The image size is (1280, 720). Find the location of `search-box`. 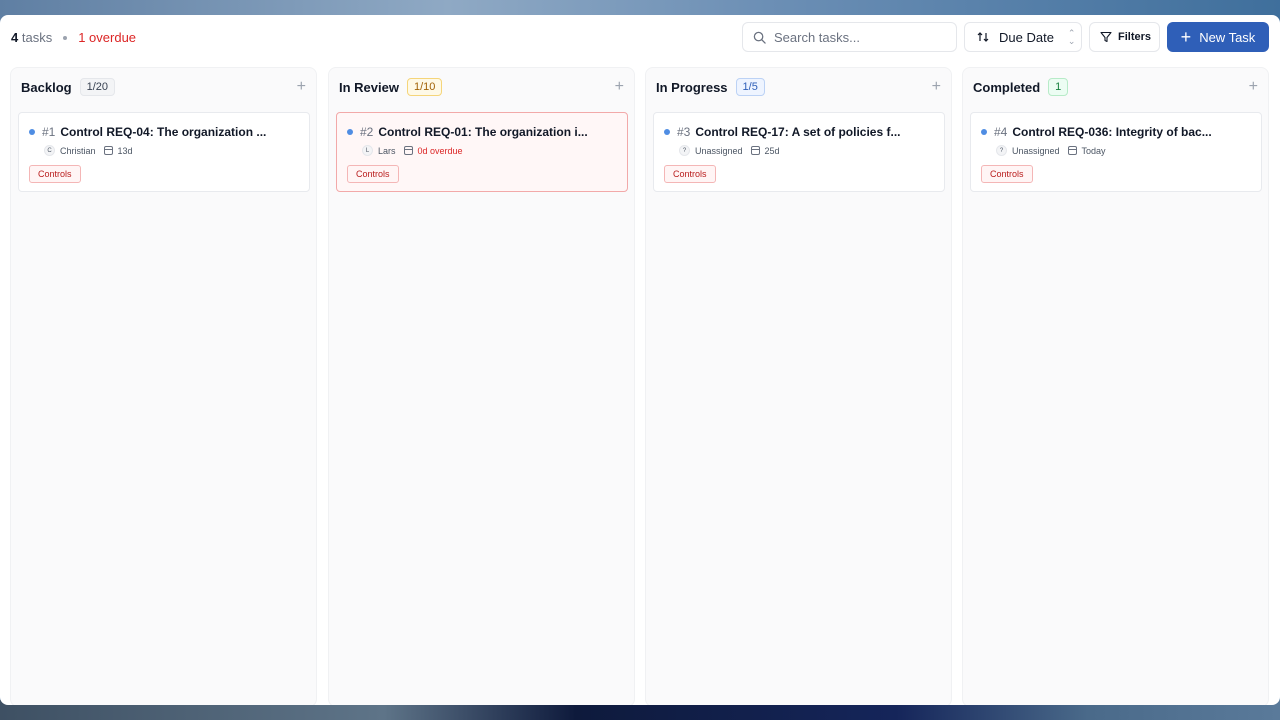

search-box is located at coordinates (849, 37).